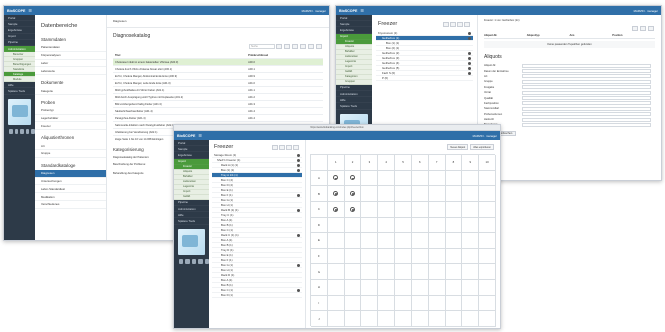 Image resolution: width=665 pixels, height=332 pixels. Describe the element at coordinates (70, 91) in the screenshot. I see `section-link: Kategorie` at that location.